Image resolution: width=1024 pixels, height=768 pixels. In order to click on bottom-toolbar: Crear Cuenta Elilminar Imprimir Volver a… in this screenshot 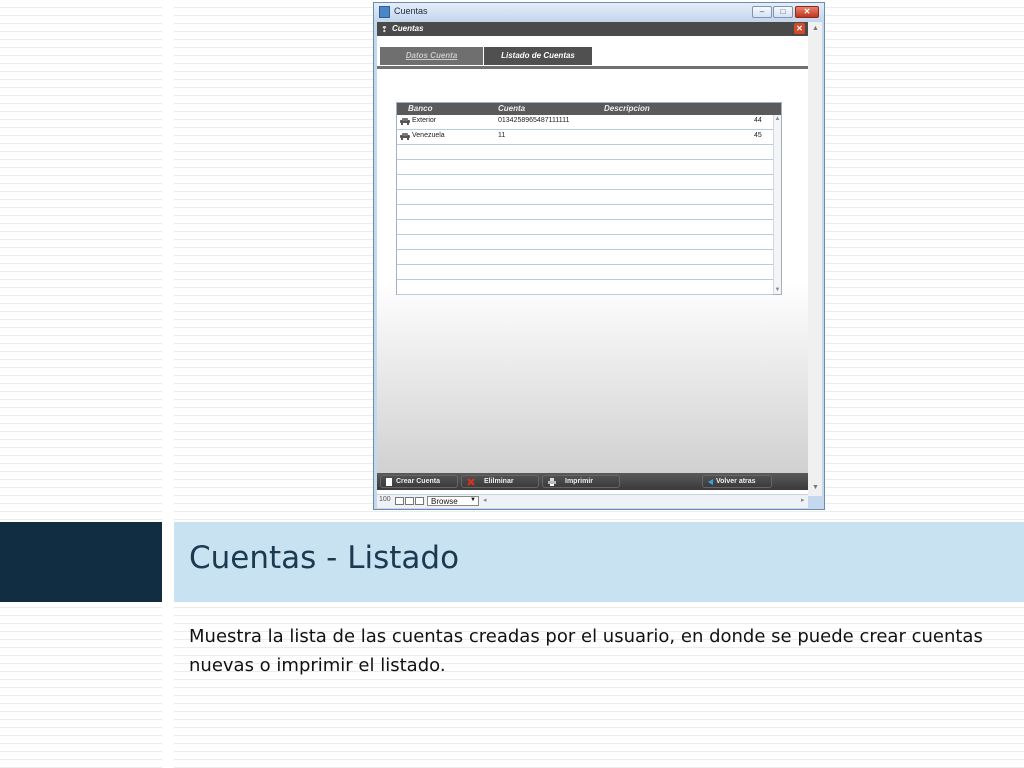, I will do `click(592, 481)`.